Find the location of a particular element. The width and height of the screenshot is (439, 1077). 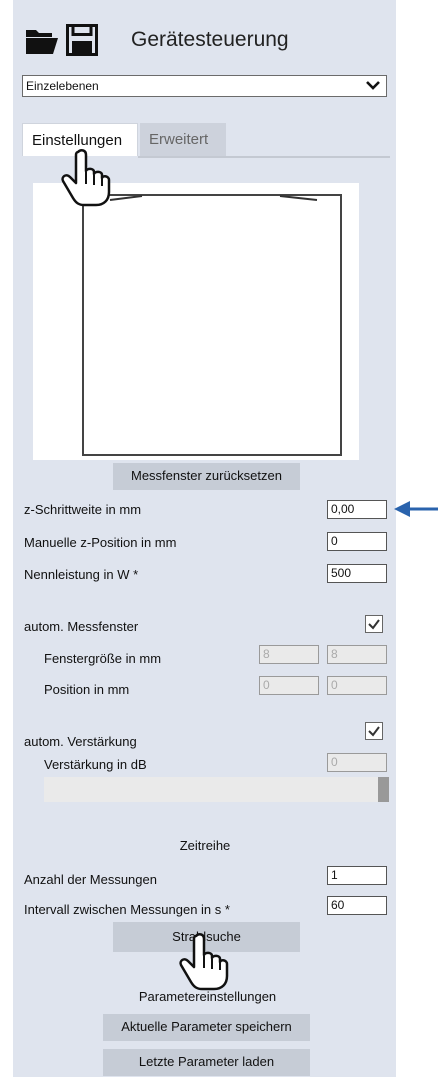

window-size-y-field: 8 is located at coordinates (357, 654).